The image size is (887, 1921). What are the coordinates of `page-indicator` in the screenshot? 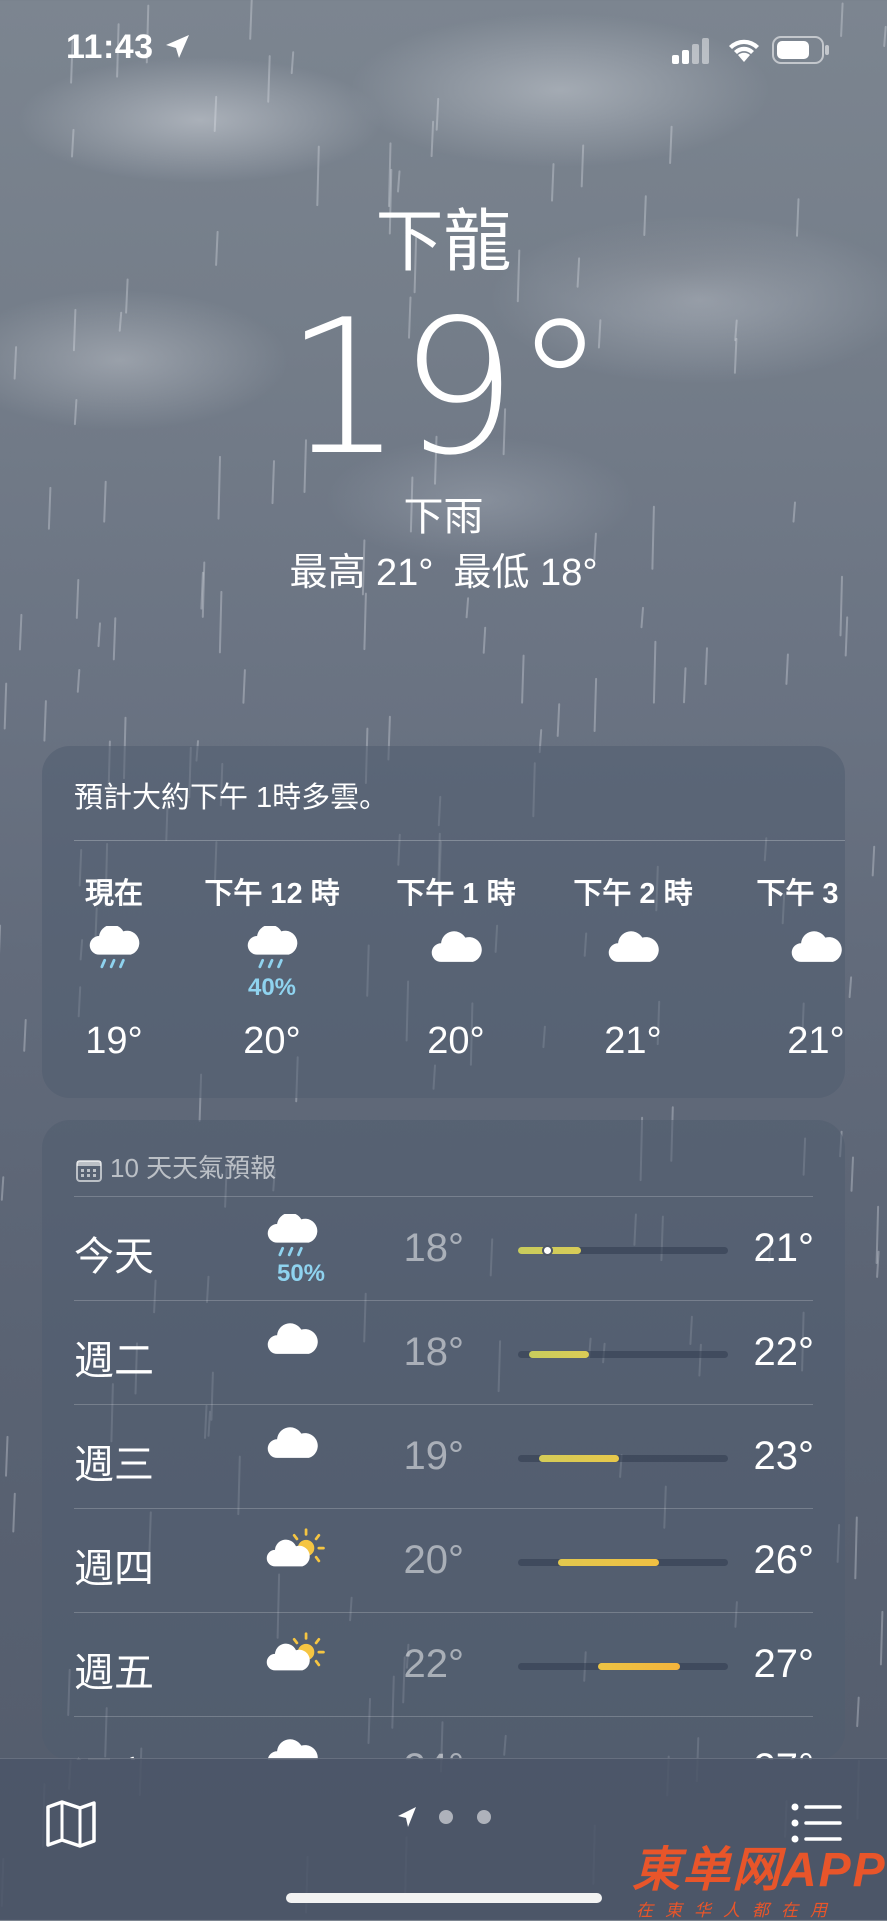 It's located at (444, 1818).